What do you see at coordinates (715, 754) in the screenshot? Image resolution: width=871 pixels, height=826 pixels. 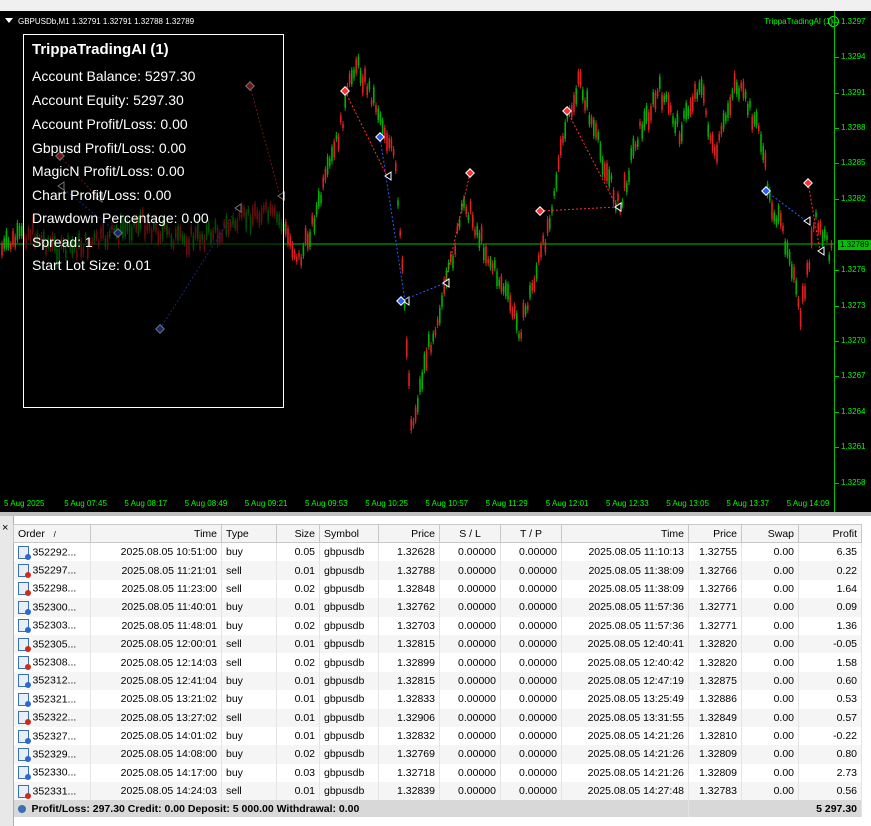 I see `cell-close-price: 1.32809` at bounding box center [715, 754].